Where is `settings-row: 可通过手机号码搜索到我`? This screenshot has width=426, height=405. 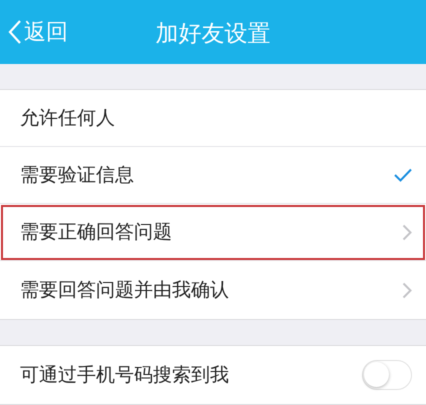 settings-row: 可通过手机号码搜索到我 is located at coordinates (213, 375).